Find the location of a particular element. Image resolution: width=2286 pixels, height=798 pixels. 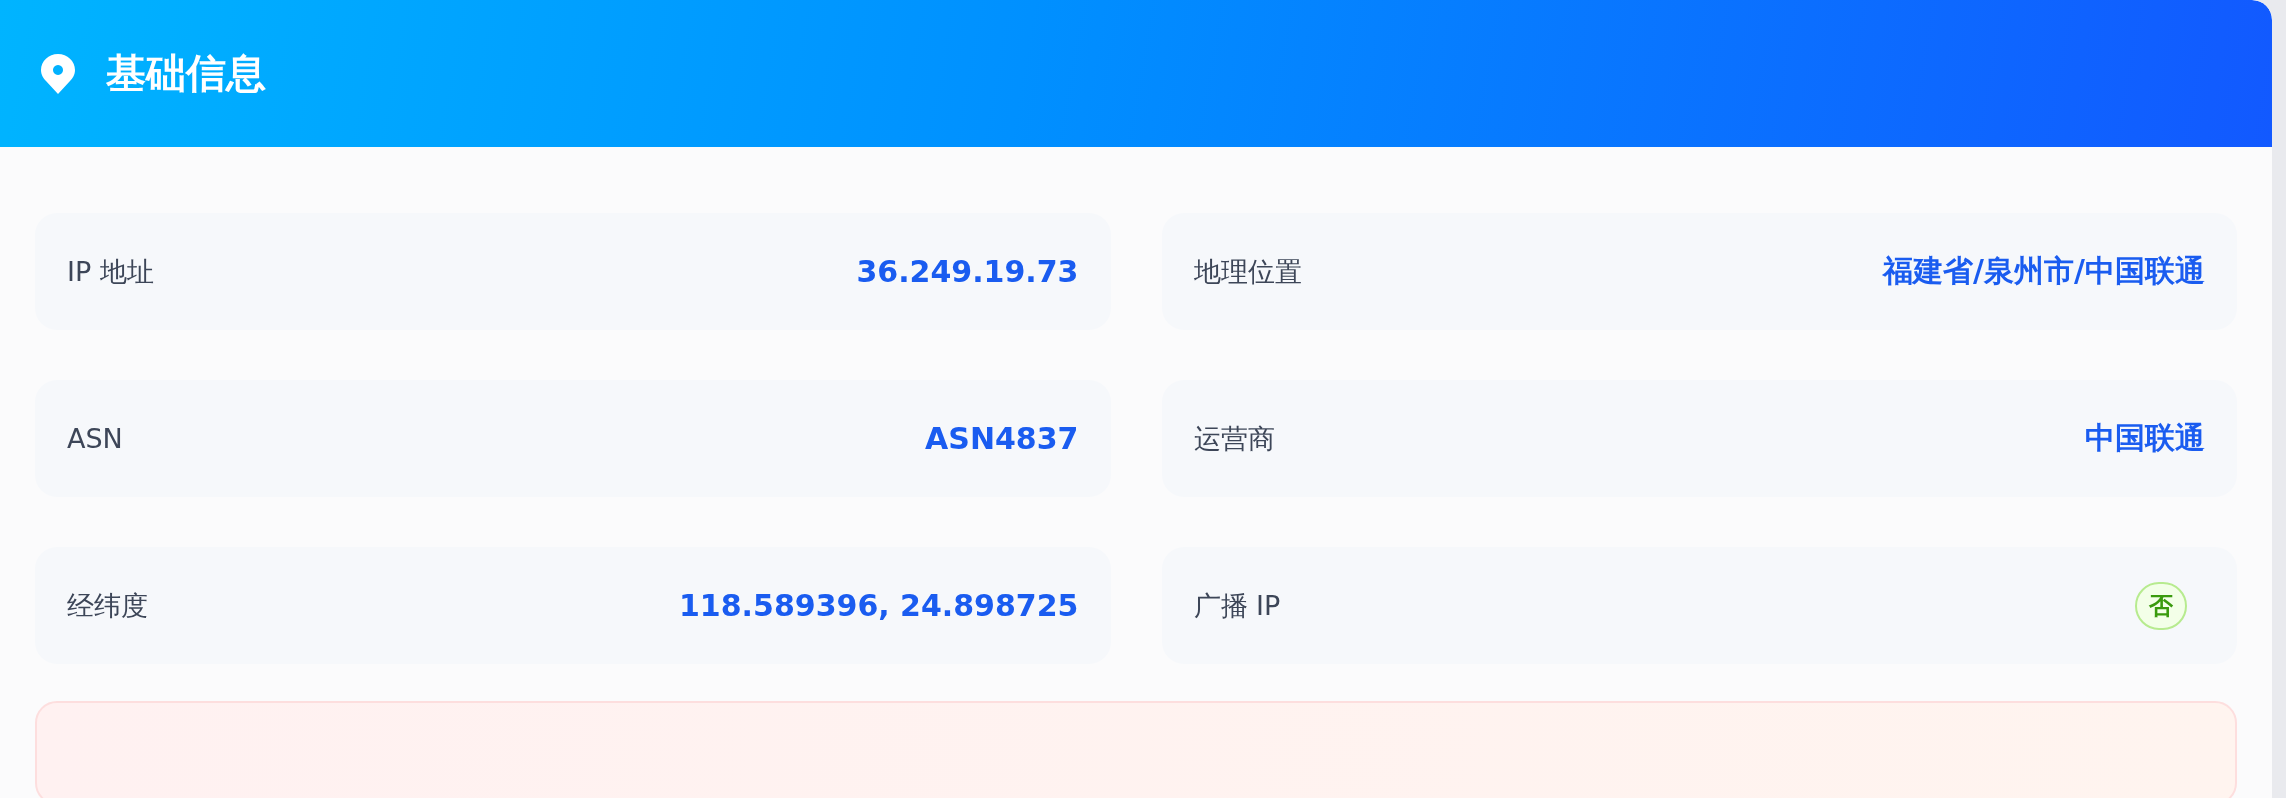

field-value: ASN4837 is located at coordinates (1002, 438).